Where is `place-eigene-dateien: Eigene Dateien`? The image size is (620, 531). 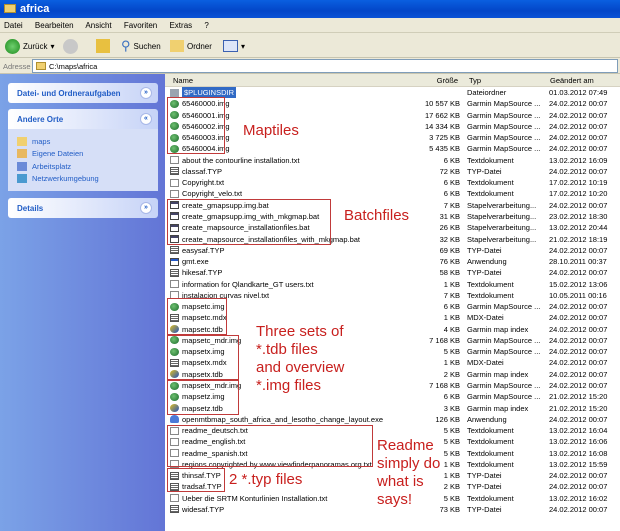
place-eigene-dateien: Eigene Dateien is located at coordinates (87, 154).